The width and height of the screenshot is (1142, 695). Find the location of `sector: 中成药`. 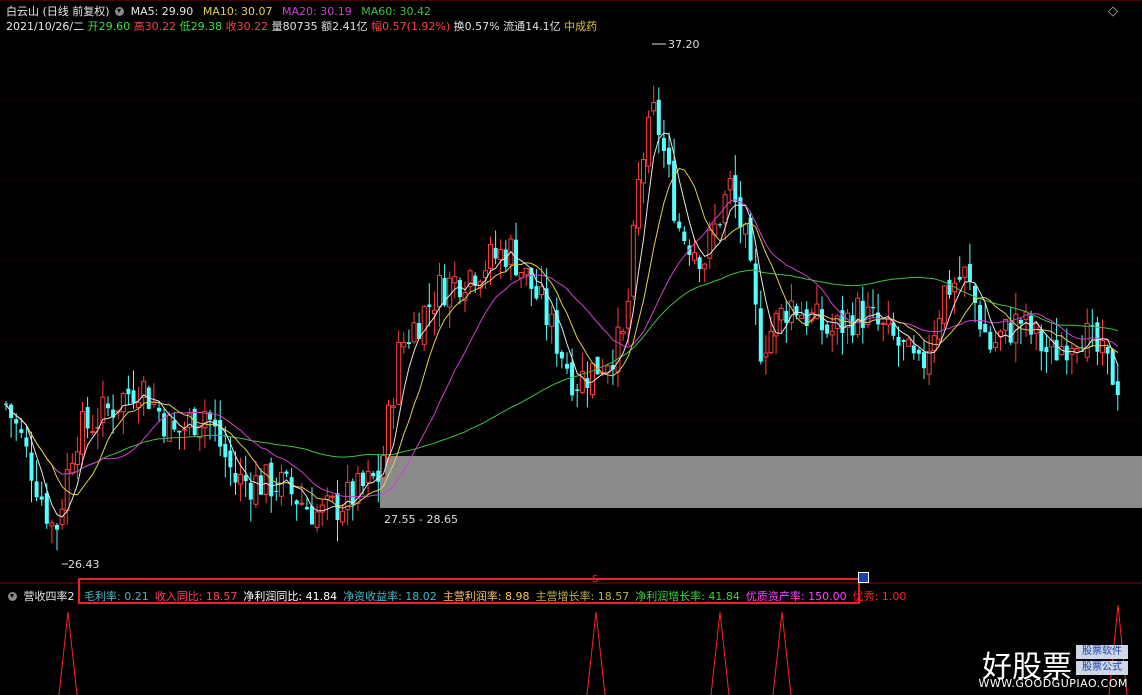

sector: 中成药 is located at coordinates (580, 26).